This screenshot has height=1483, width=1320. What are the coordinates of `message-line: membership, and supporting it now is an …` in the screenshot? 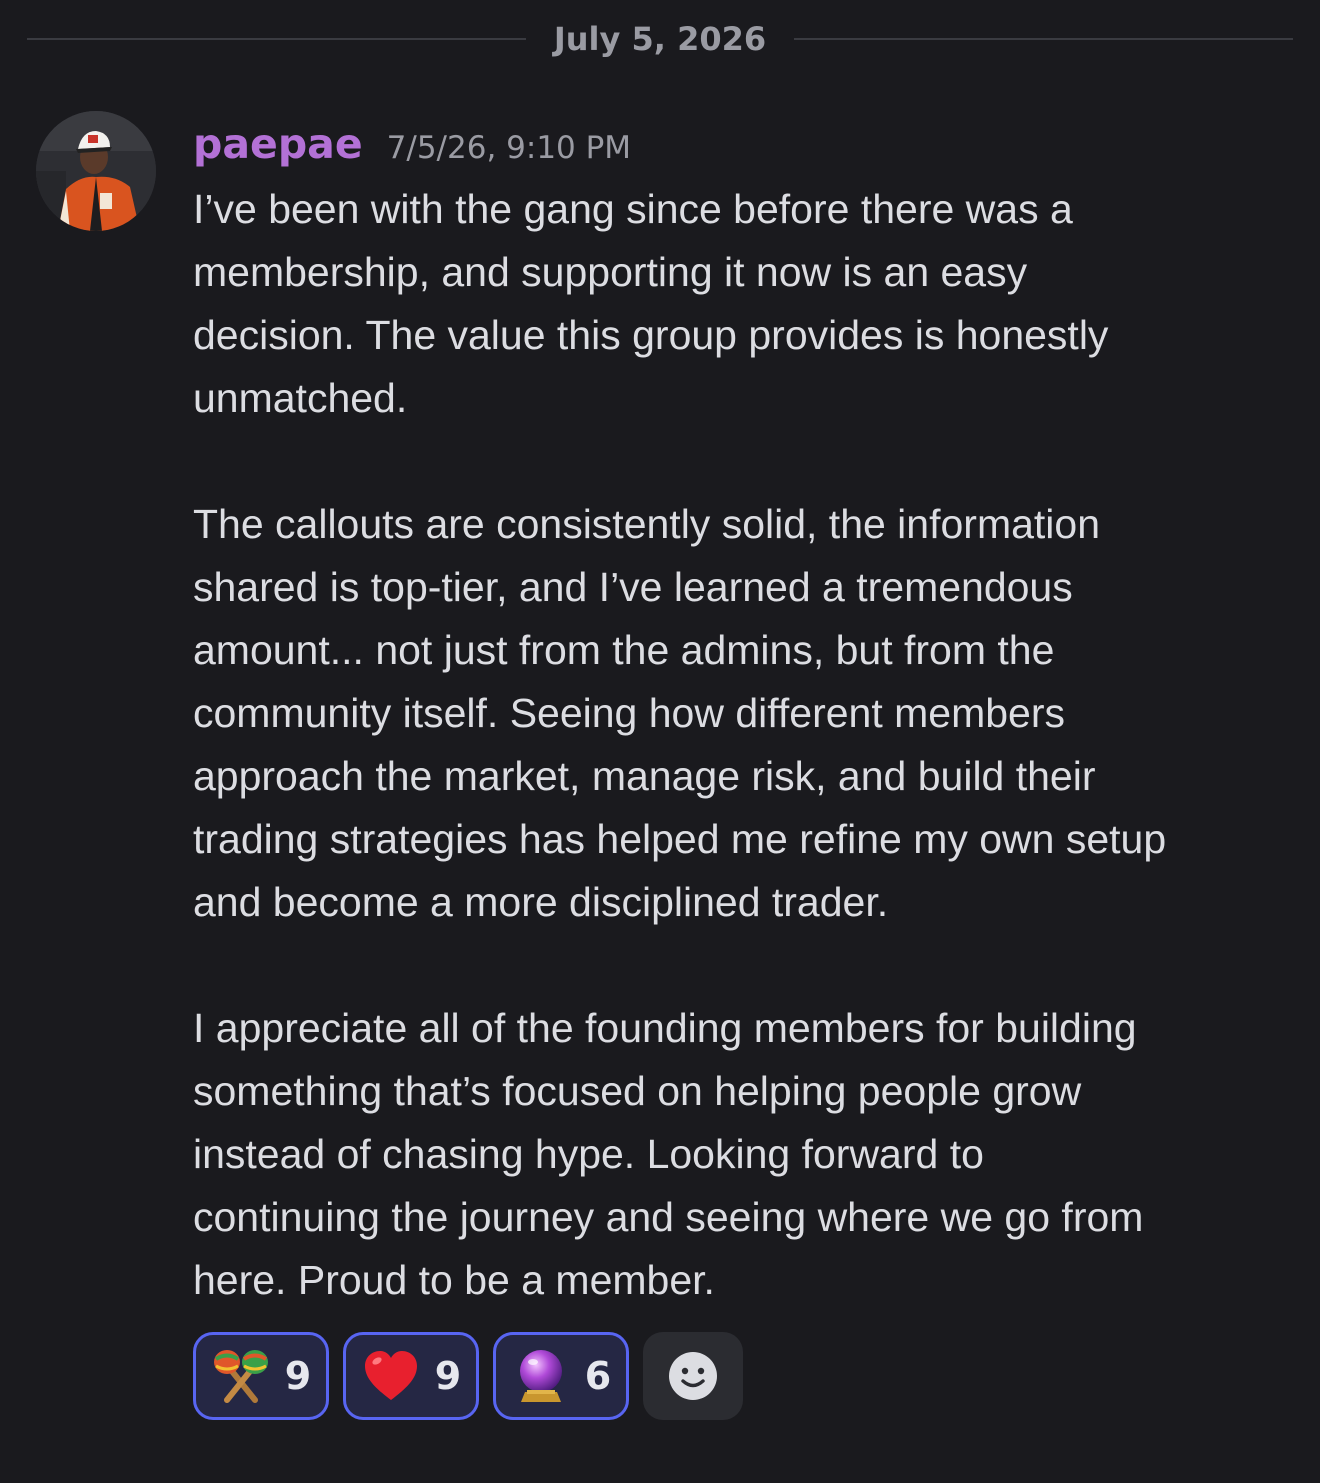 It's located at (610, 272).